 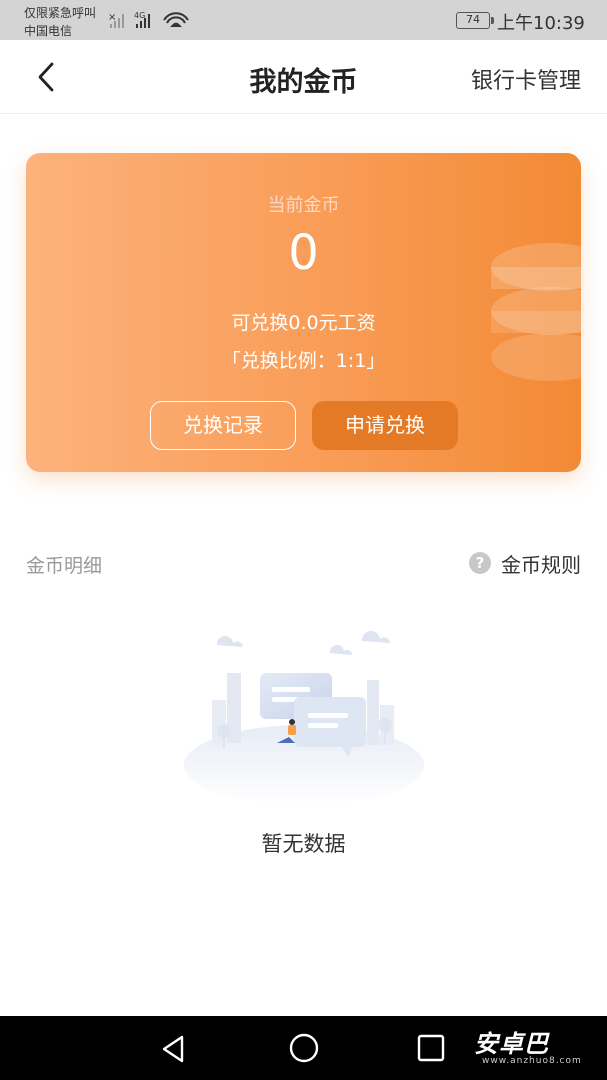 I want to click on system-nav-bar: 安卓巴 www.anzhuo8.com, so click(x=303, y=1048).